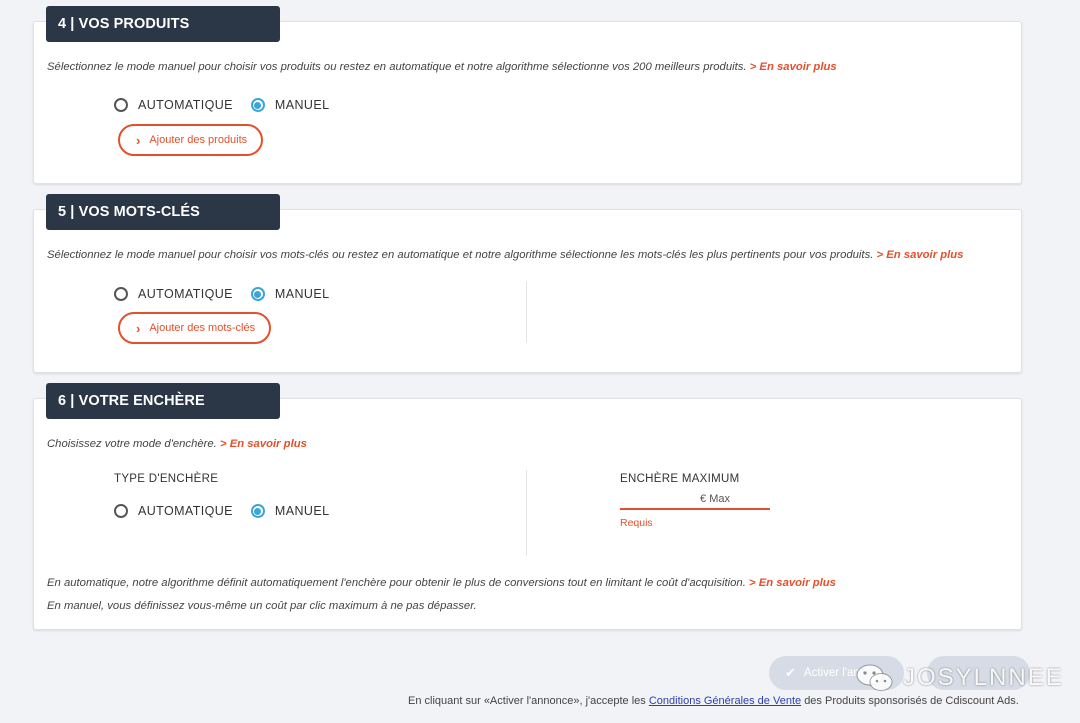 The height and width of the screenshot is (723, 1080). Describe the element at coordinates (920, 255) in the screenshot. I see `section-keywords-learn-more-link: > En savoir plus` at that location.